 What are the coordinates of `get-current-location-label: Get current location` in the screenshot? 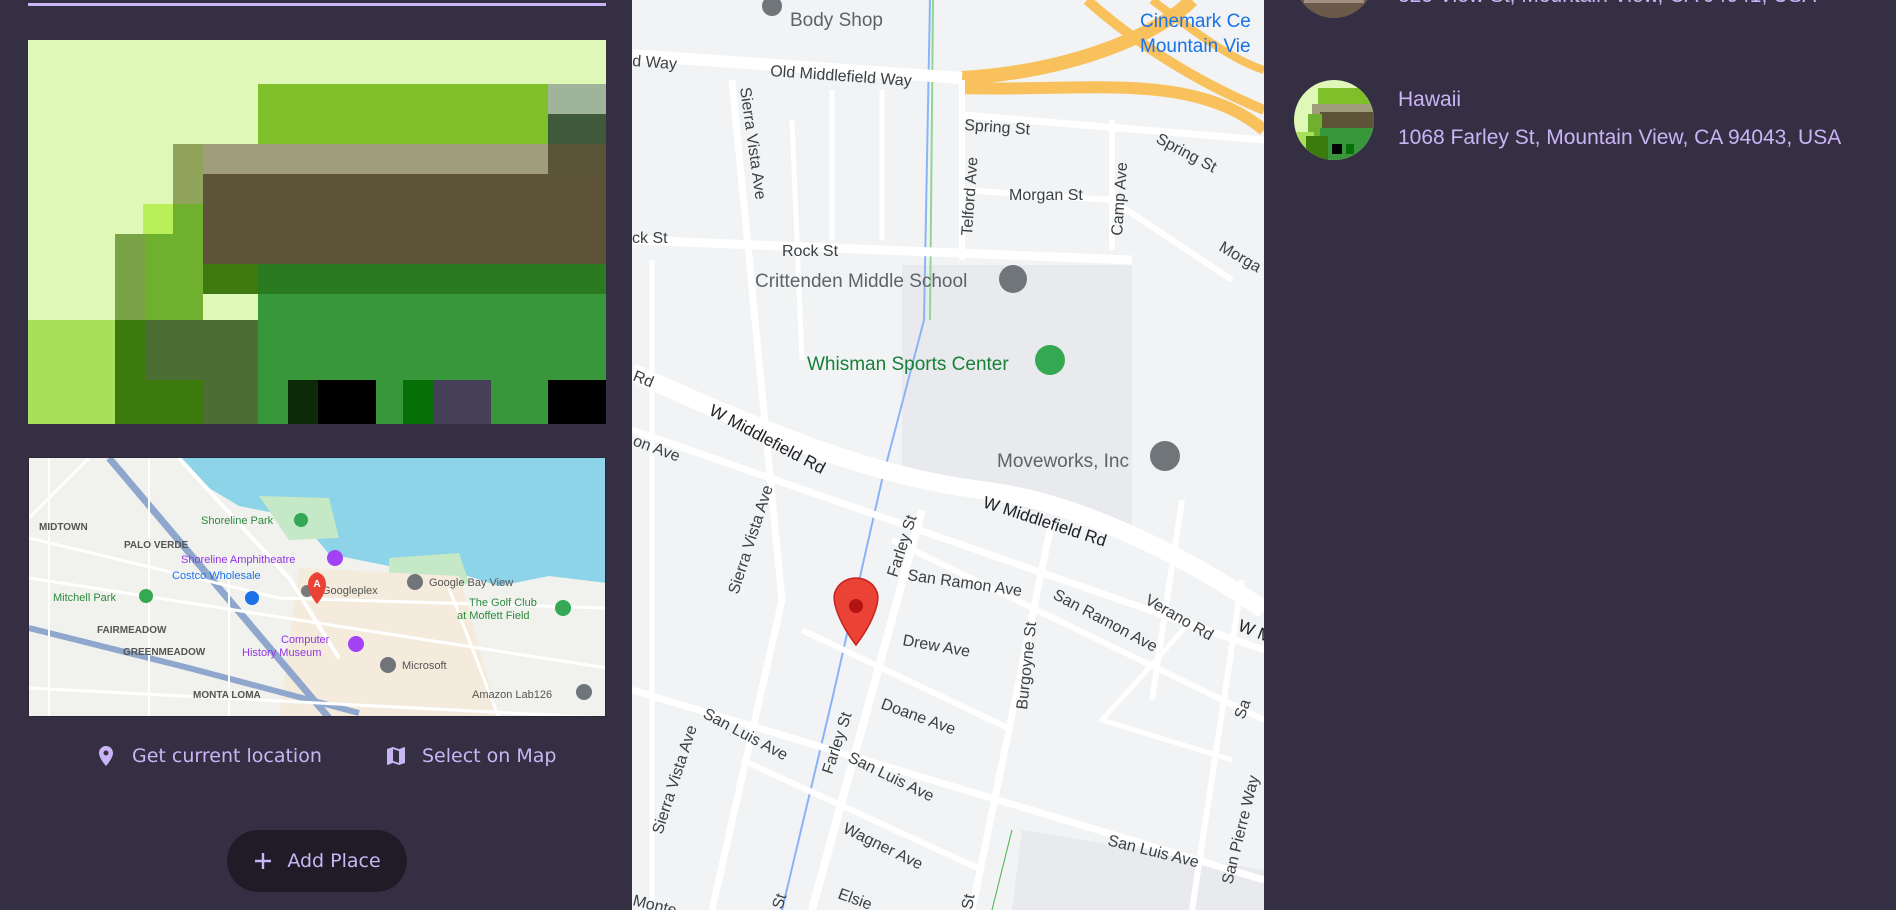 It's located at (227, 756).